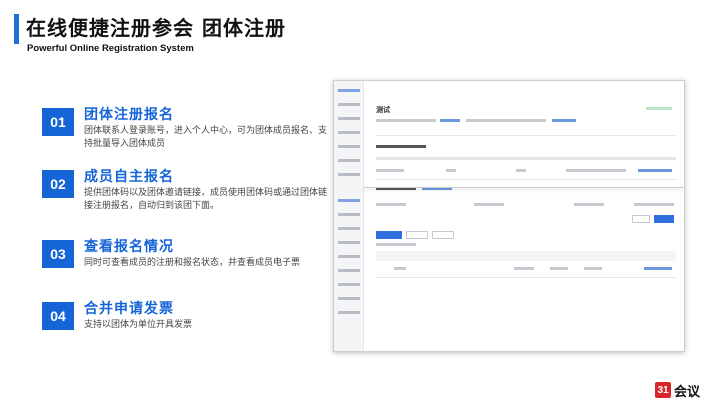  What do you see at coordinates (443, 235) in the screenshot?
I see `preview-export-button` at bounding box center [443, 235].